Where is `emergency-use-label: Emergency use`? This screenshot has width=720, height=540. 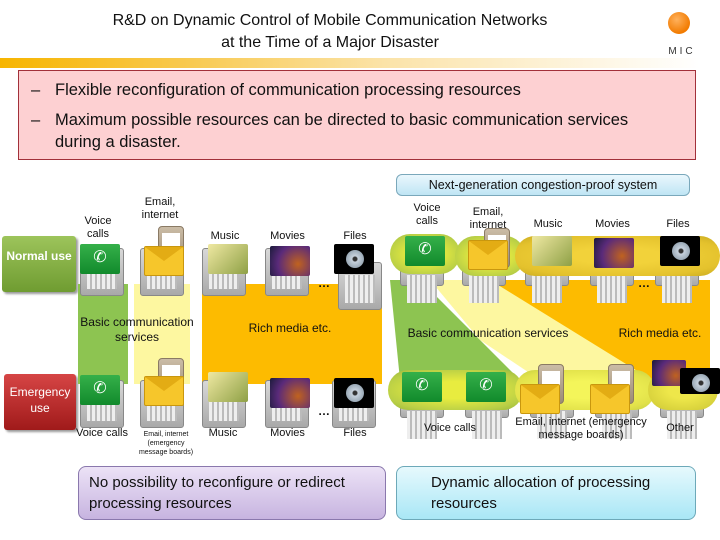
emergency-use-label: Emergency use is located at coordinates (40, 402).